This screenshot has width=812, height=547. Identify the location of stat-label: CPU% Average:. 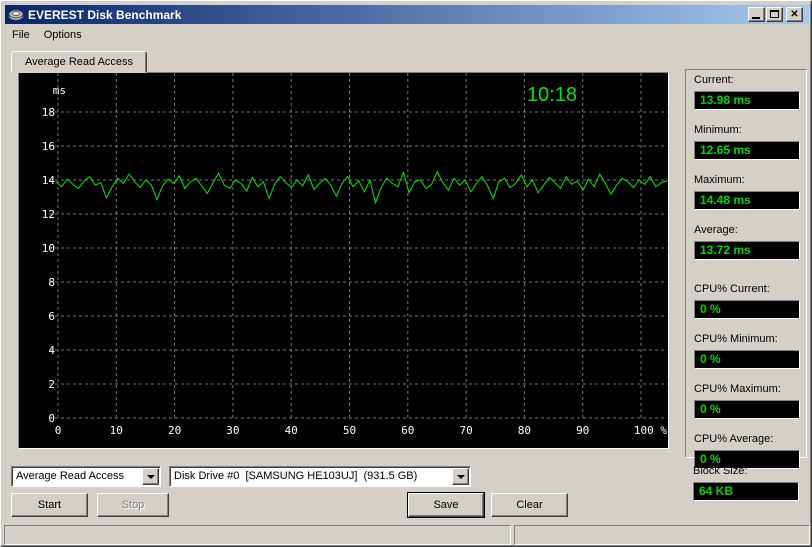
(734, 439).